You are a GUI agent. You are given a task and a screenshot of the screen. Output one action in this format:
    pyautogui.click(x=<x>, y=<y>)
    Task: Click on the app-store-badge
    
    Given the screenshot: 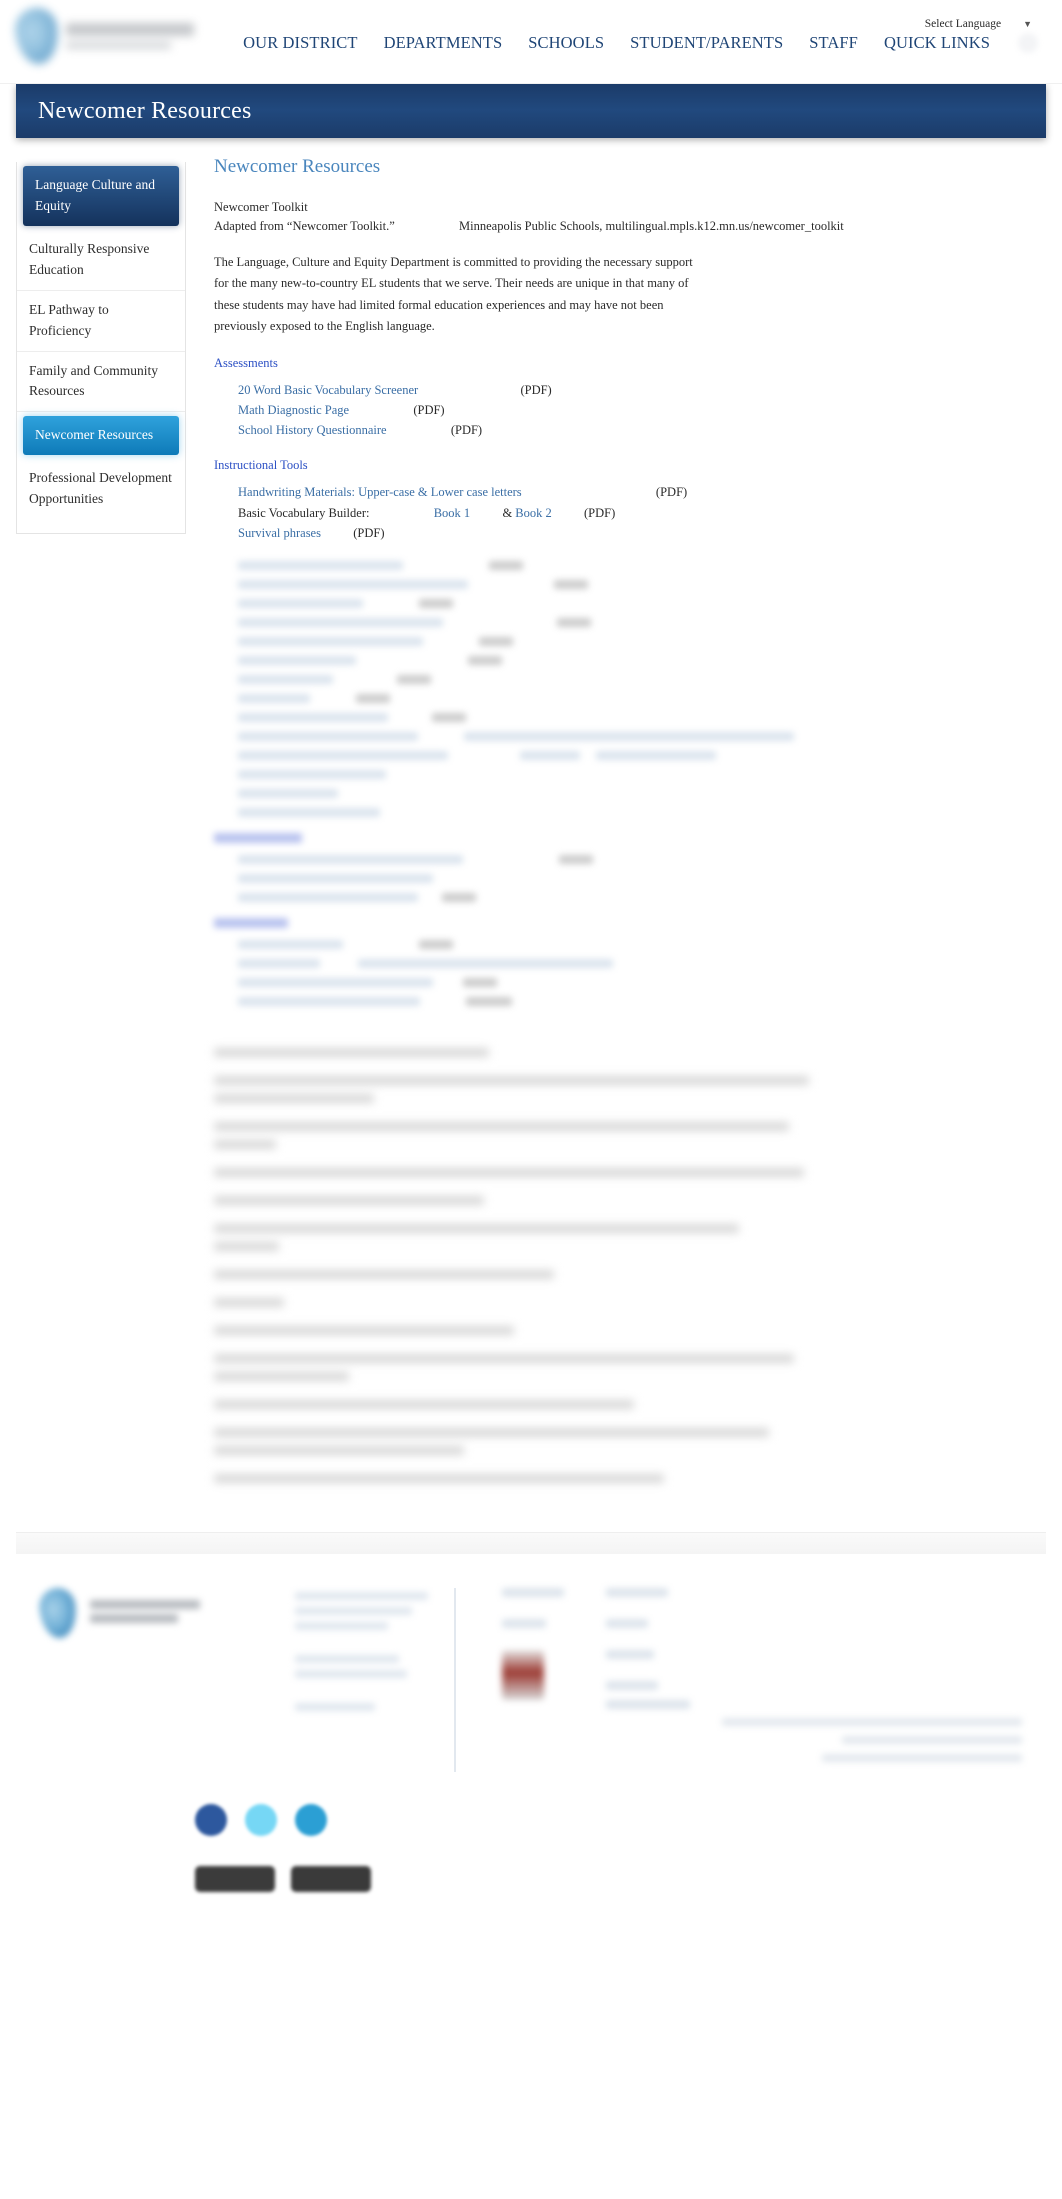 What is the action you would take?
    pyautogui.click(x=235, y=1879)
    